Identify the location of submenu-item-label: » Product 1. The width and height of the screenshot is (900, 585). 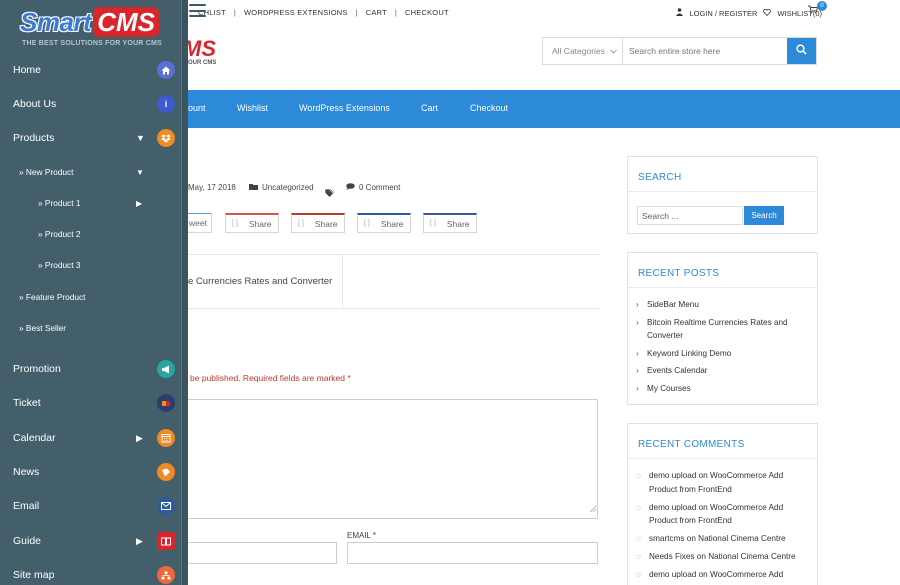
(59, 203).